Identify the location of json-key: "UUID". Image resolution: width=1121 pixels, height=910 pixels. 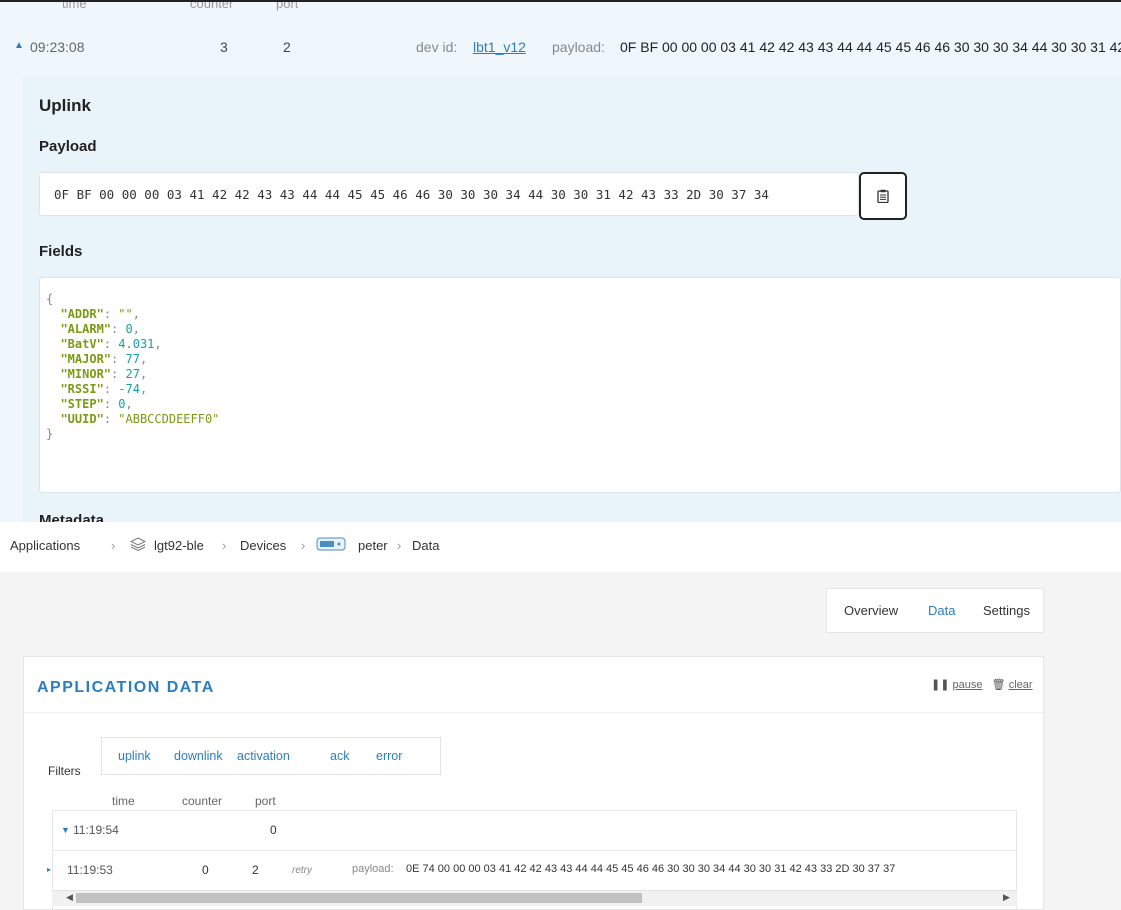
(82, 419).